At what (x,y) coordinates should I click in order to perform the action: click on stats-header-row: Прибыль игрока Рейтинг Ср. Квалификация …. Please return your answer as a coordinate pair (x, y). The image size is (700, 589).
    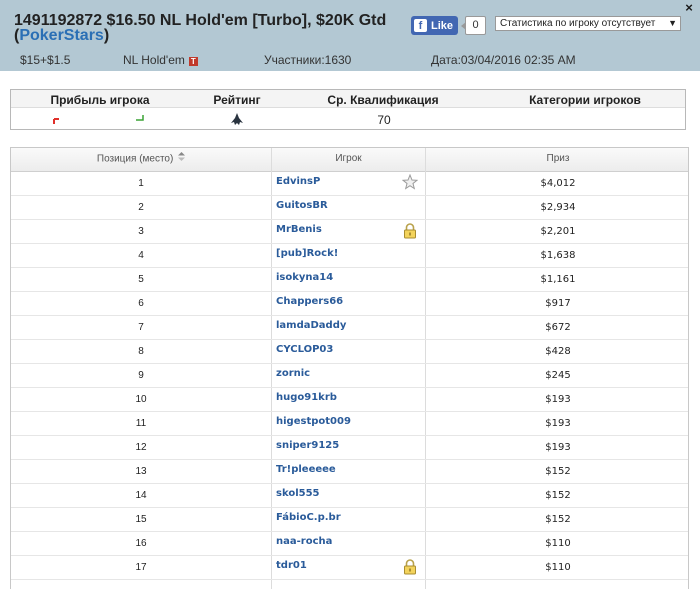
    Looking at the image, I should click on (348, 99).